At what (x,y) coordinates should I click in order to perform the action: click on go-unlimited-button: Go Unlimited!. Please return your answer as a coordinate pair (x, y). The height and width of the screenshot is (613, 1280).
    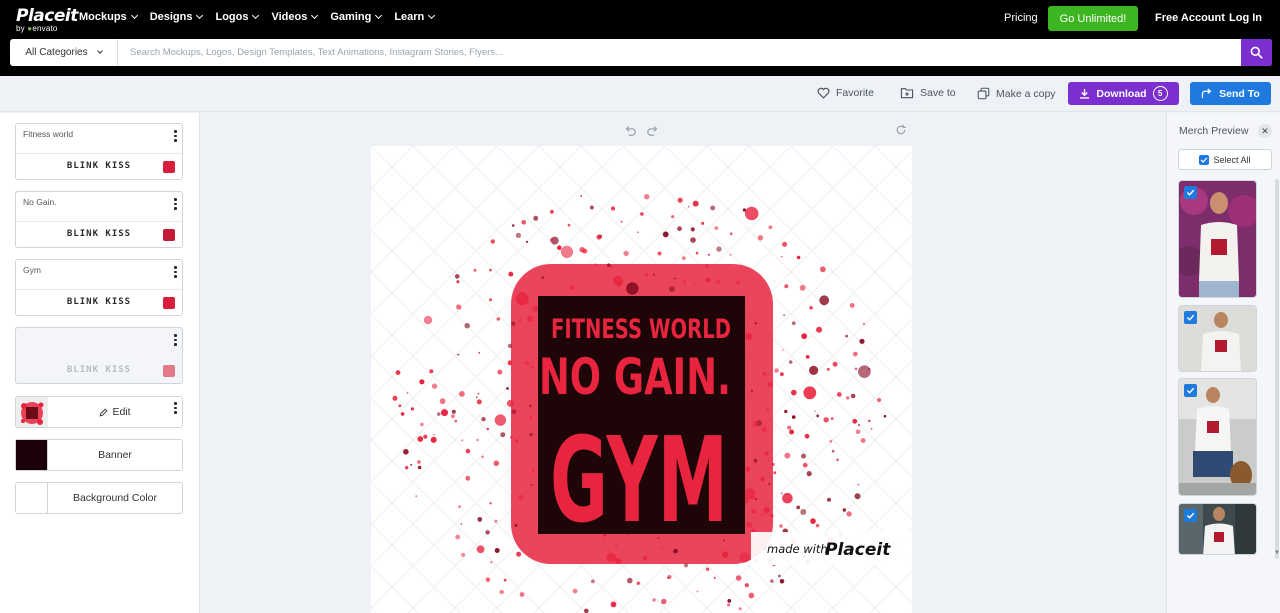
    Looking at the image, I should click on (1093, 18).